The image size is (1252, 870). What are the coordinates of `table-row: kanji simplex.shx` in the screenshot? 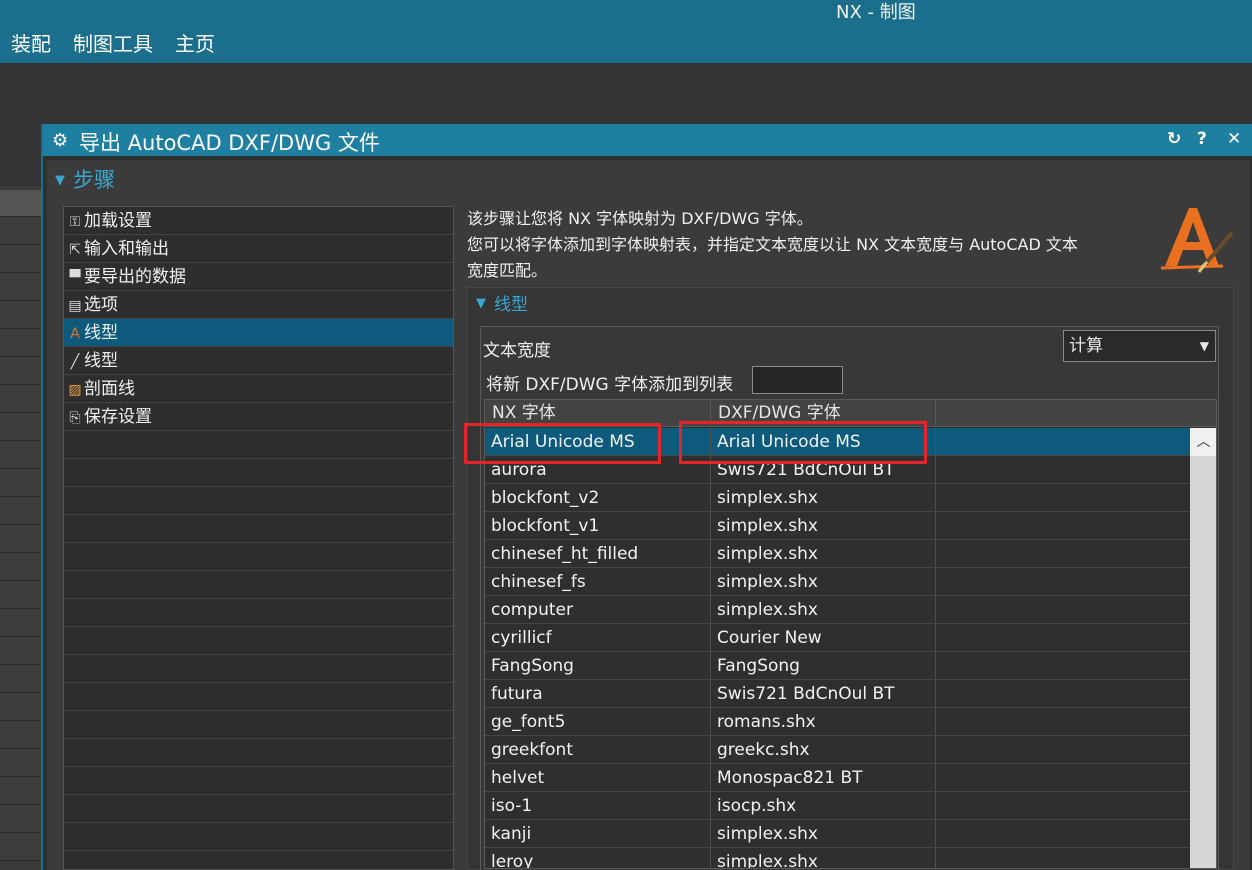 It's located at (837, 834).